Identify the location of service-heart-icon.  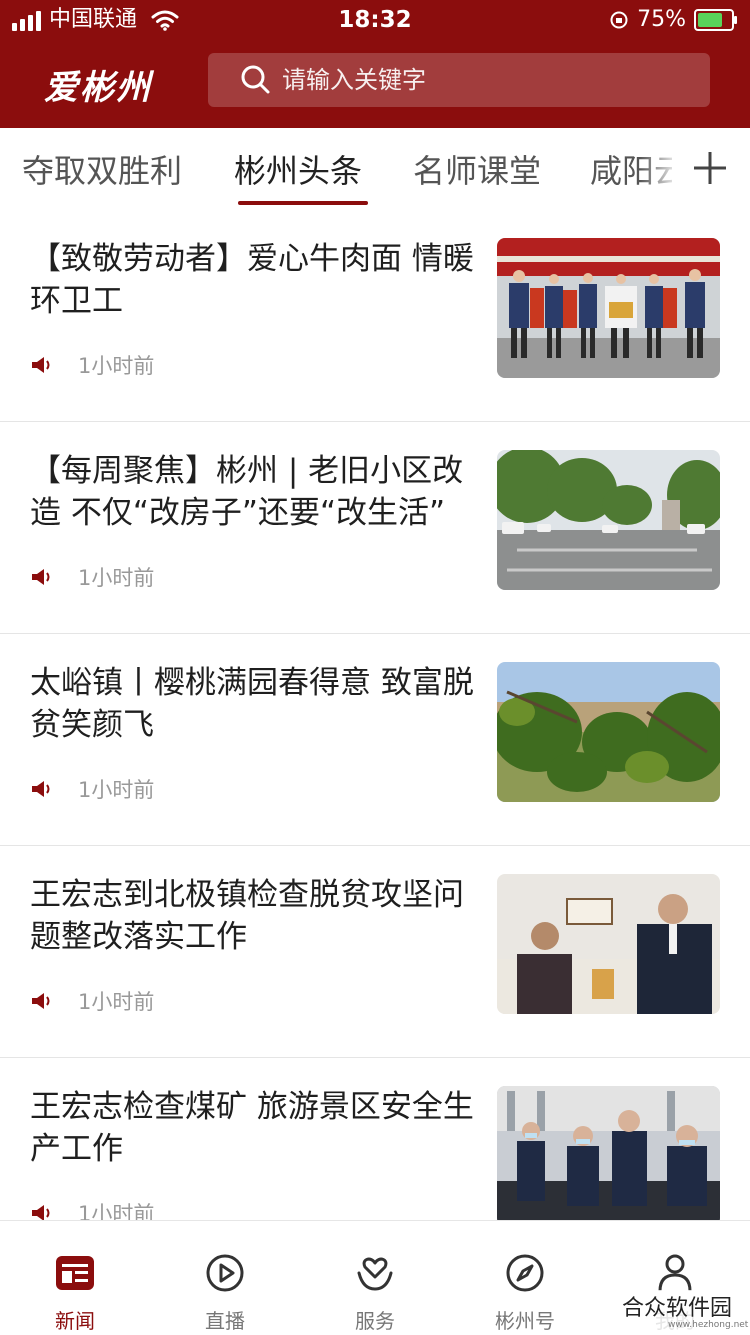
(375, 1274).